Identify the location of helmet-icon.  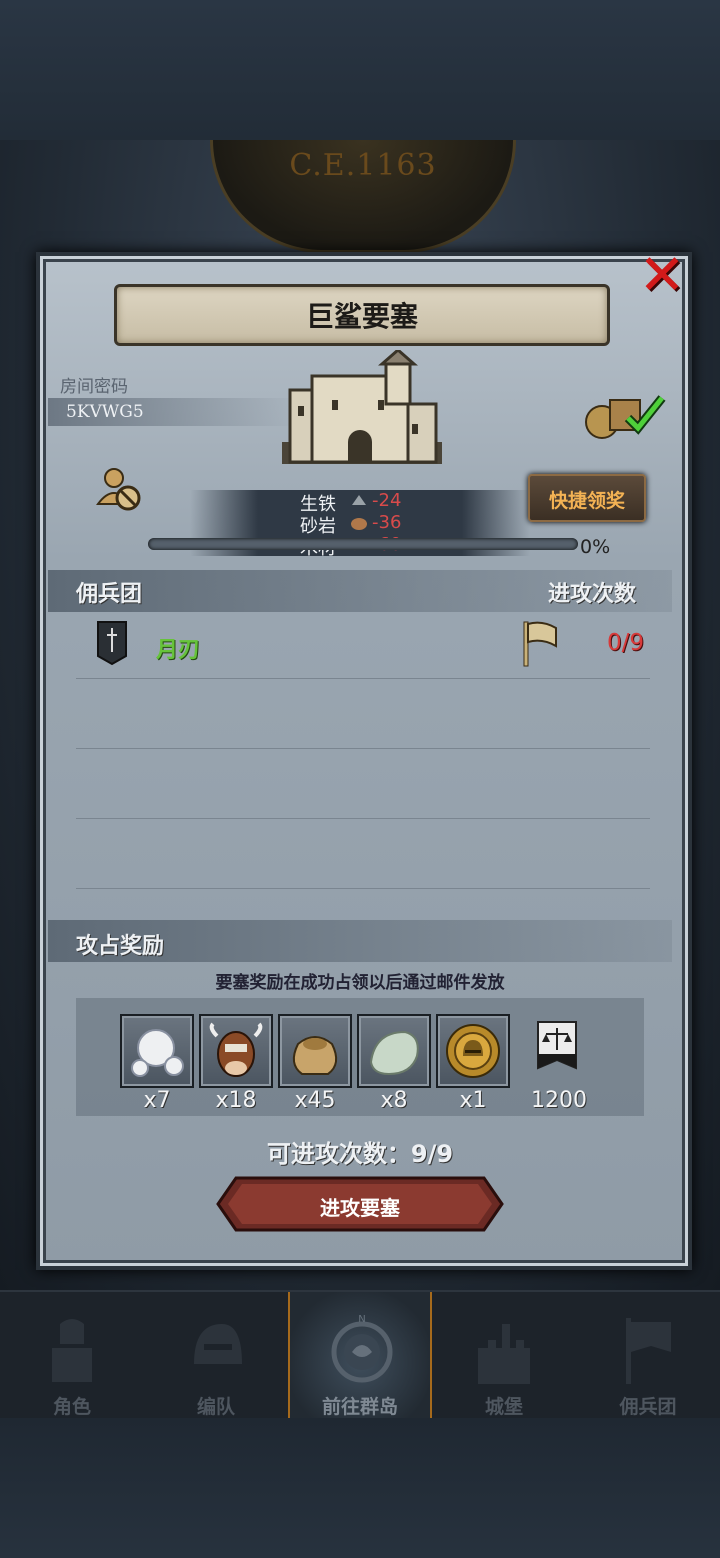
(218, 1344).